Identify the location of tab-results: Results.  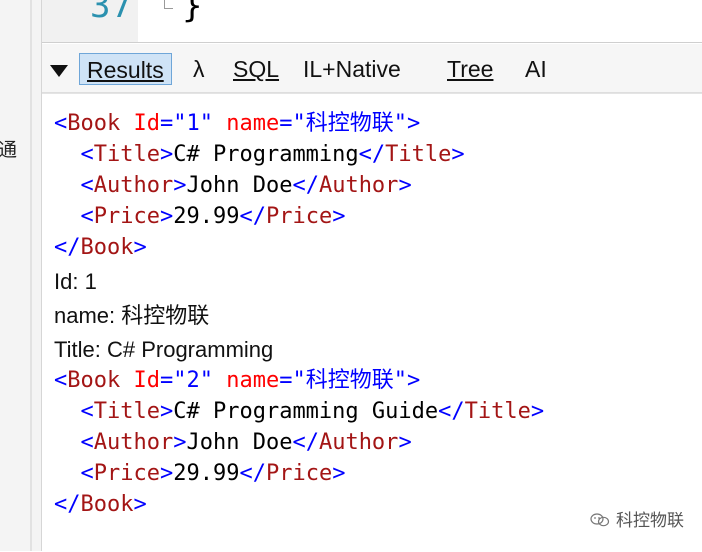
(125, 69).